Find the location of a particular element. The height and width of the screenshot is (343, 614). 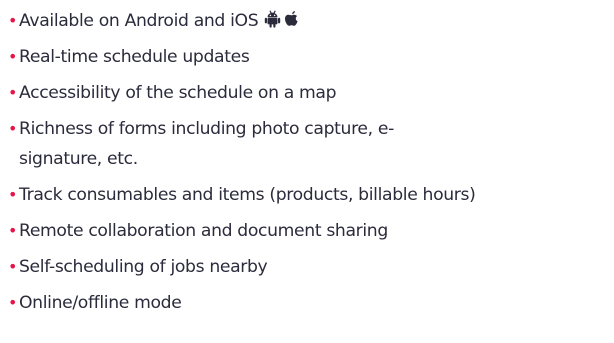

android-icon is located at coordinates (273, 19).